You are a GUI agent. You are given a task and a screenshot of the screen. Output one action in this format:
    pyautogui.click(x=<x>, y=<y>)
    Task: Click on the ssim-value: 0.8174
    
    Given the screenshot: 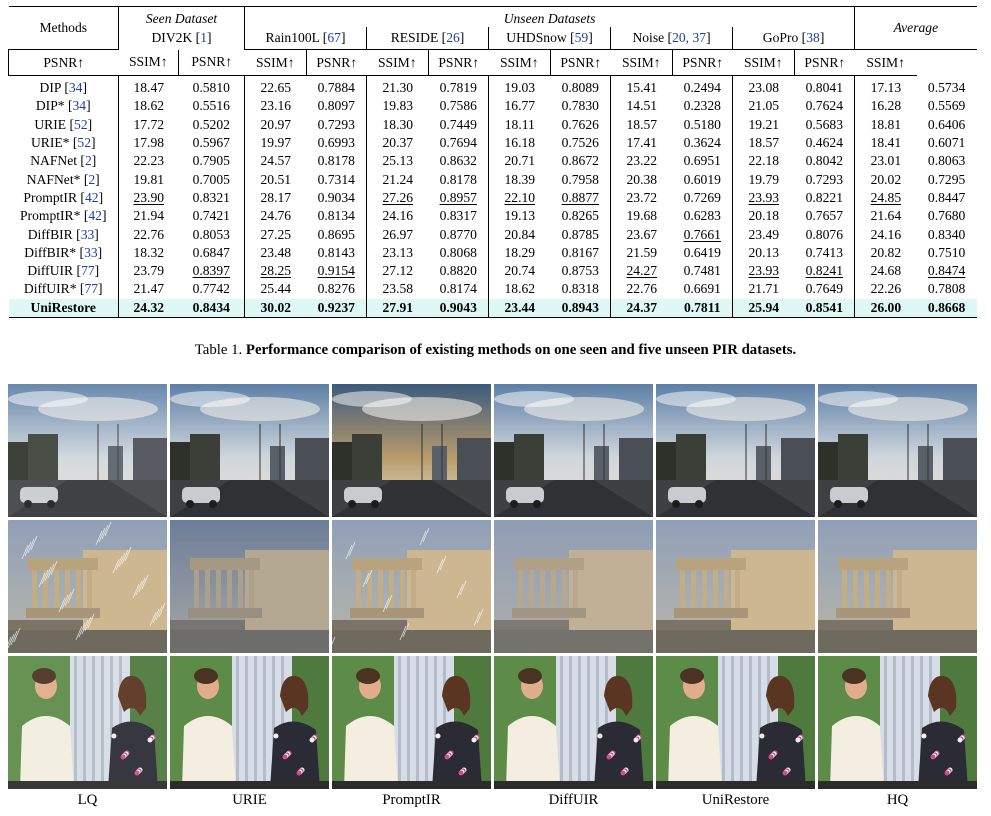 What is the action you would take?
    pyautogui.click(x=458, y=289)
    